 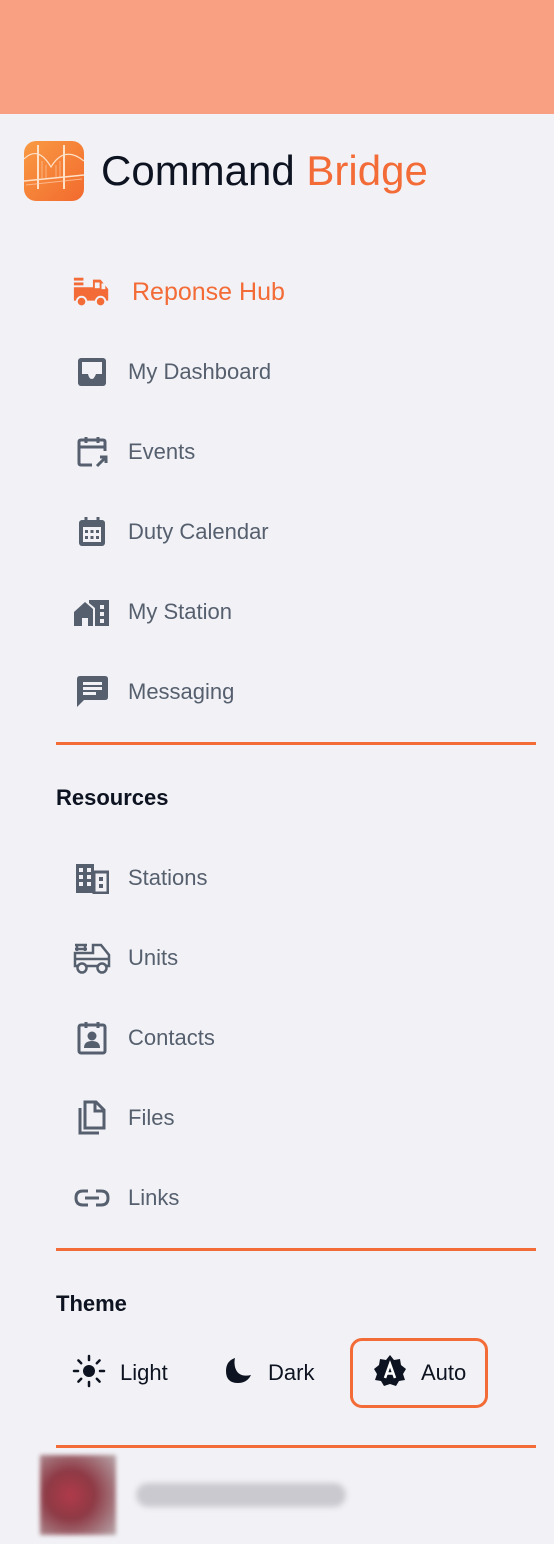 I want to click on app-title-primary: Command, so click(x=198, y=170).